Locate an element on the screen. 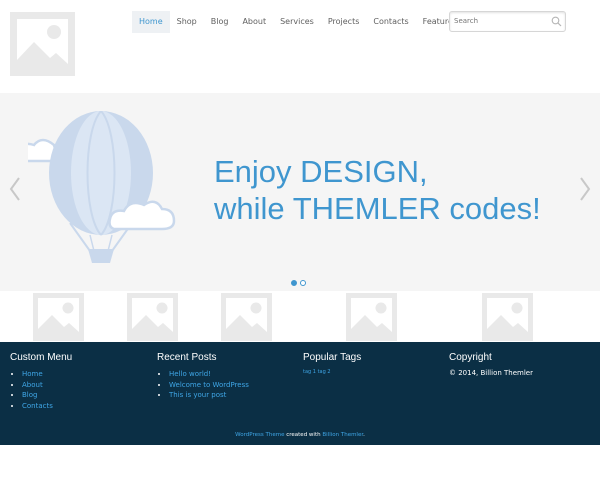 The height and width of the screenshot is (482, 600). footer-menu-title: Custom Menu is located at coordinates (41, 357).